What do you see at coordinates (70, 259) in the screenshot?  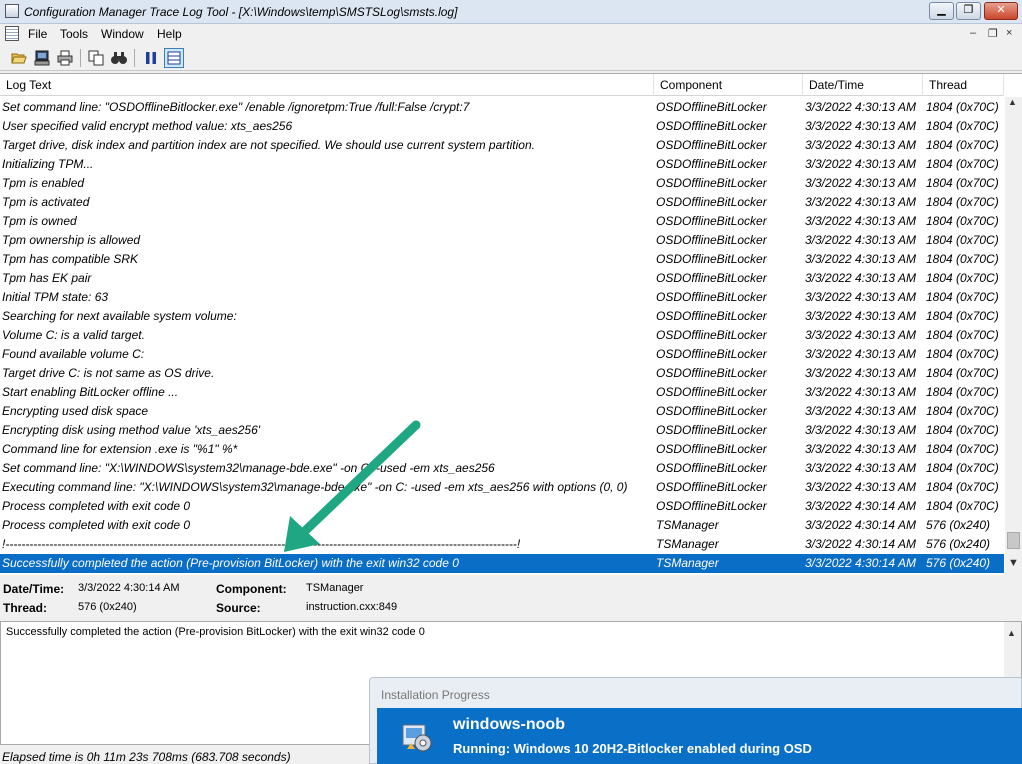 I see `log-text-cell: Tpm has compatible SRK` at bounding box center [70, 259].